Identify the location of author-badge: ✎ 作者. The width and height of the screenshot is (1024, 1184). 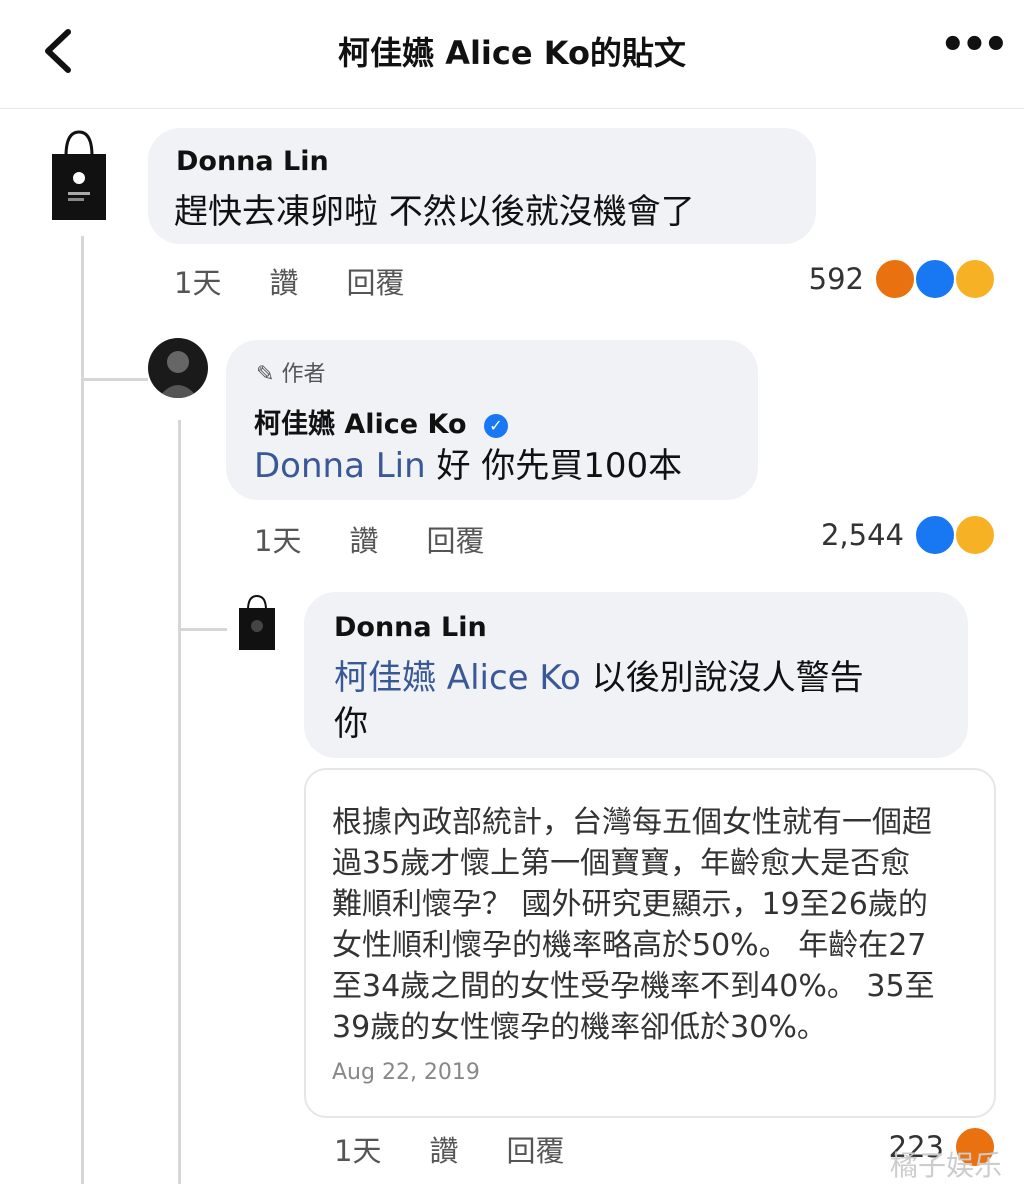
(290, 372).